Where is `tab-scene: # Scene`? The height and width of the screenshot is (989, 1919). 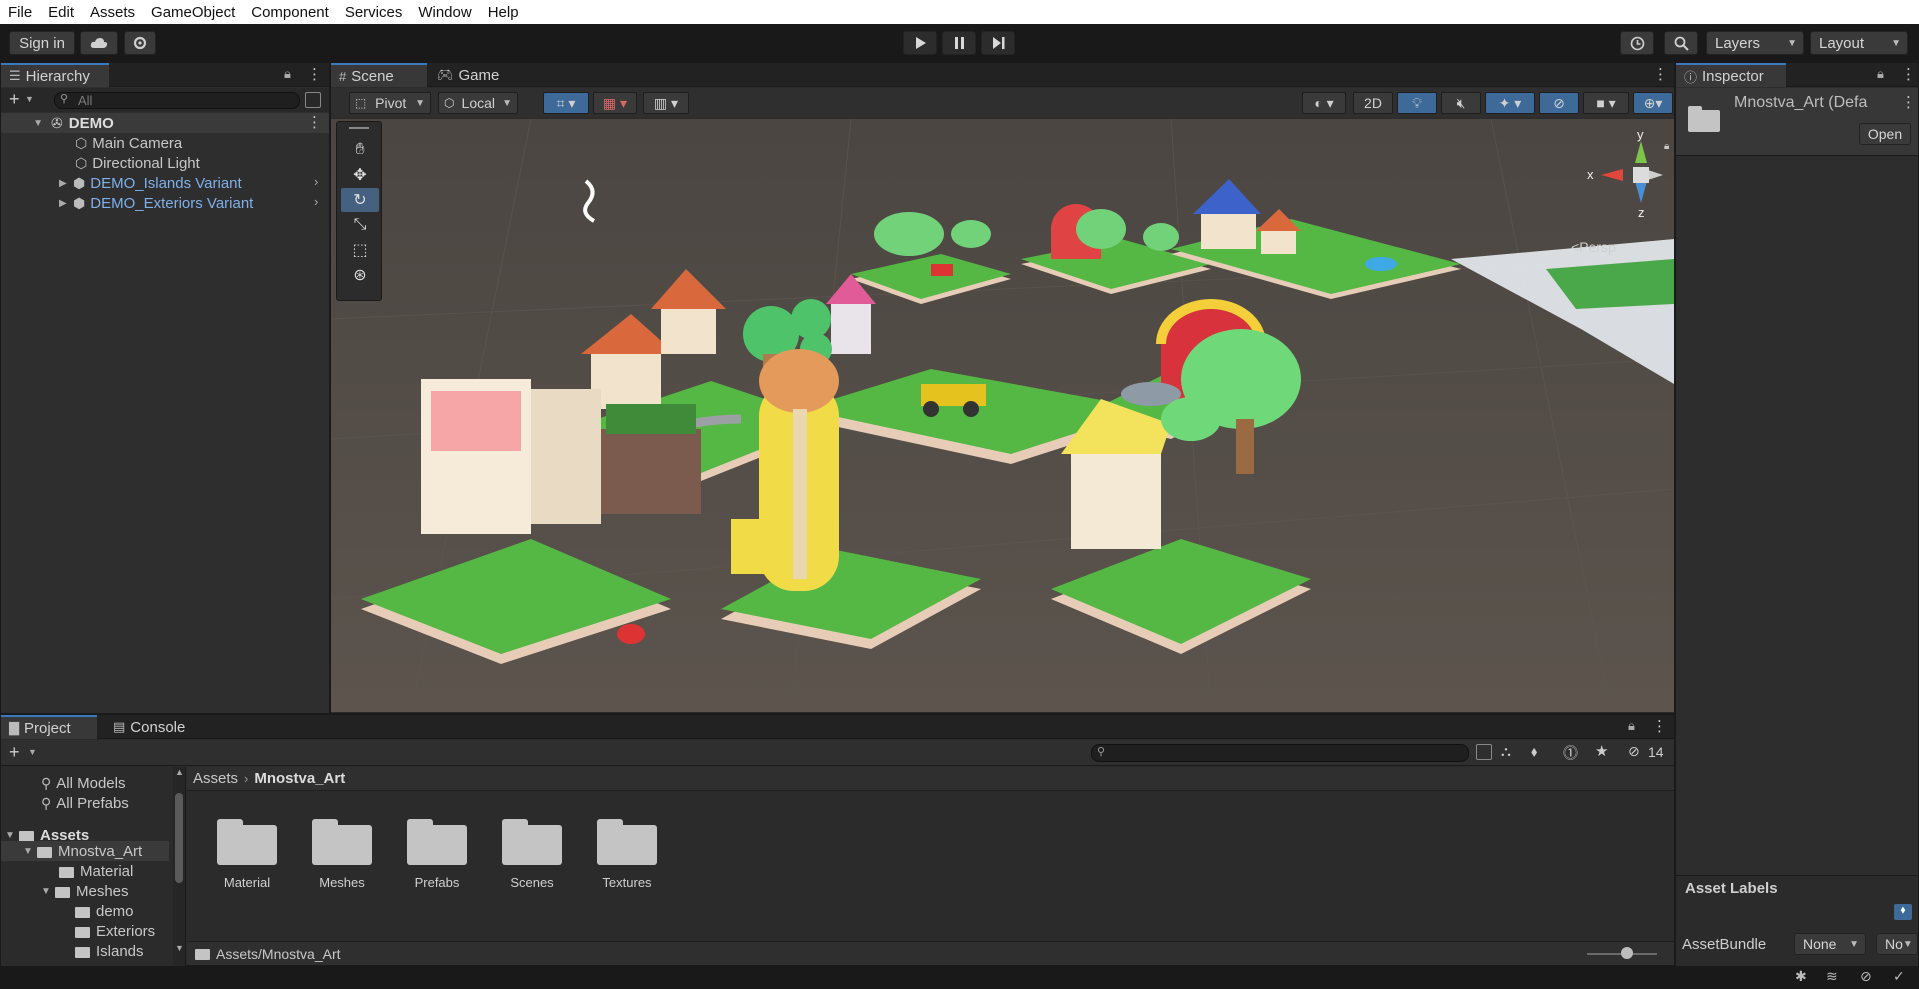
tab-scene: # Scene is located at coordinates (379, 75).